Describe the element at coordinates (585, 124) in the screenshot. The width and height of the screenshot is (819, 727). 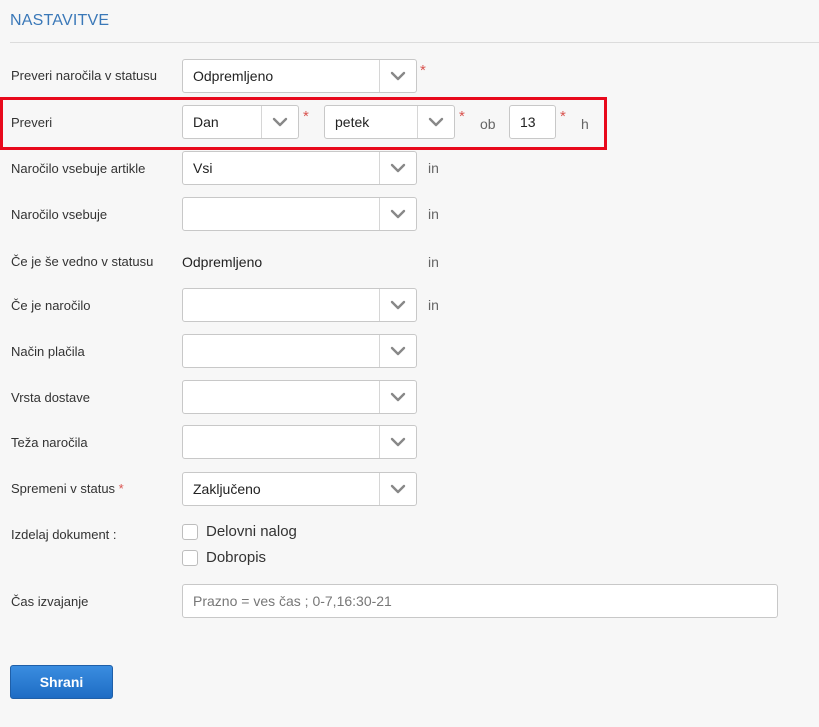
I see `hour-unit: h` at that location.